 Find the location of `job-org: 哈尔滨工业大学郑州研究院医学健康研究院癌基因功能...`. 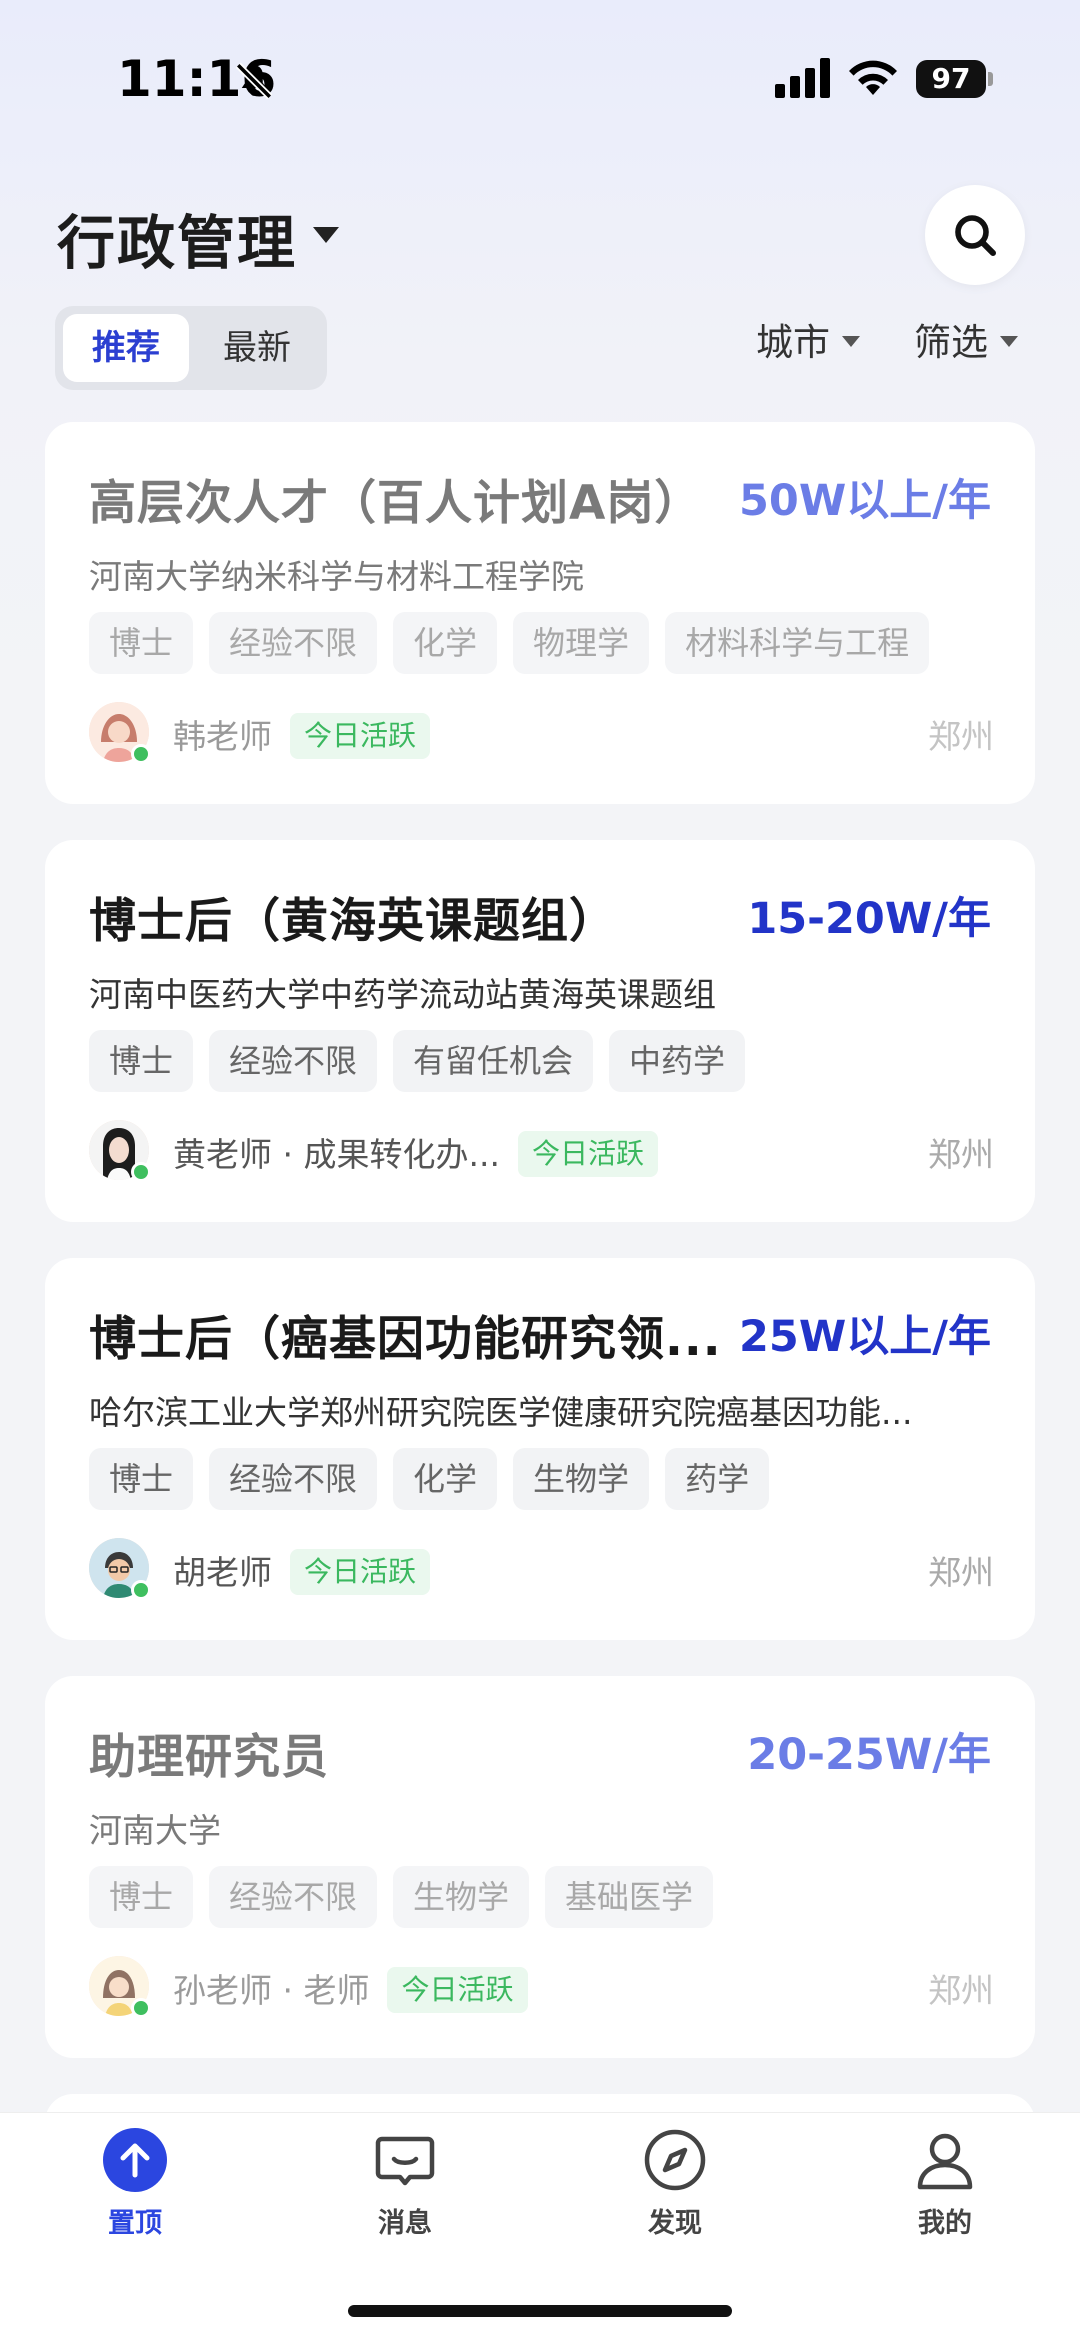

job-org: 哈尔滨工业大学郑州研究院医学健康研究院癌基因功能... is located at coordinates (501, 1412).